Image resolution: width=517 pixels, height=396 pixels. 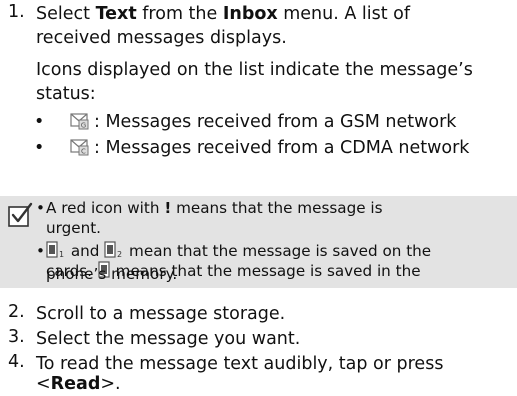 I want to click on text-fragment: means that the message is, so click(x=277, y=208).